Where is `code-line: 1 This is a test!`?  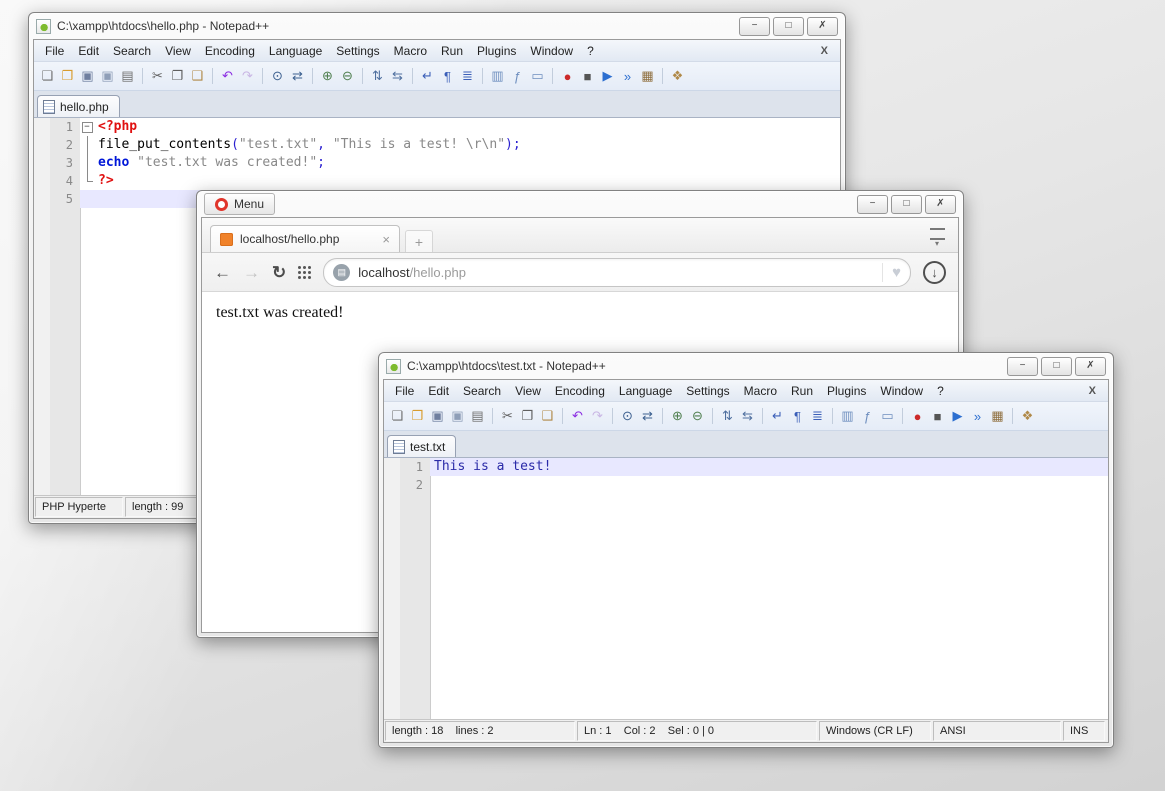
code-line: 1 This is a test! is located at coordinates (746, 467).